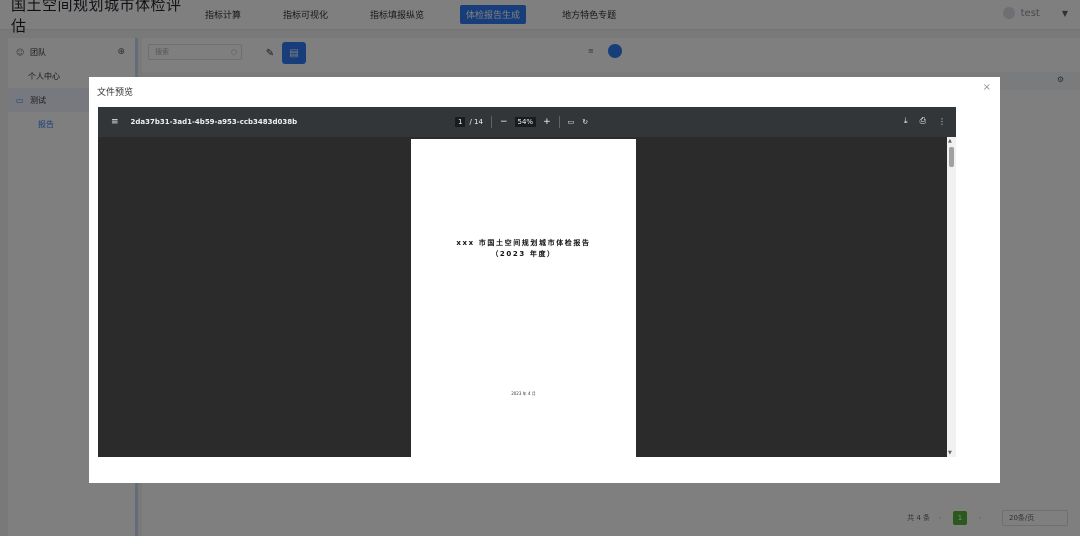 Image resolution: width=1080 pixels, height=536 pixels. What do you see at coordinates (547, 122) in the screenshot?
I see `zoom-in-icon: +` at bounding box center [547, 122].